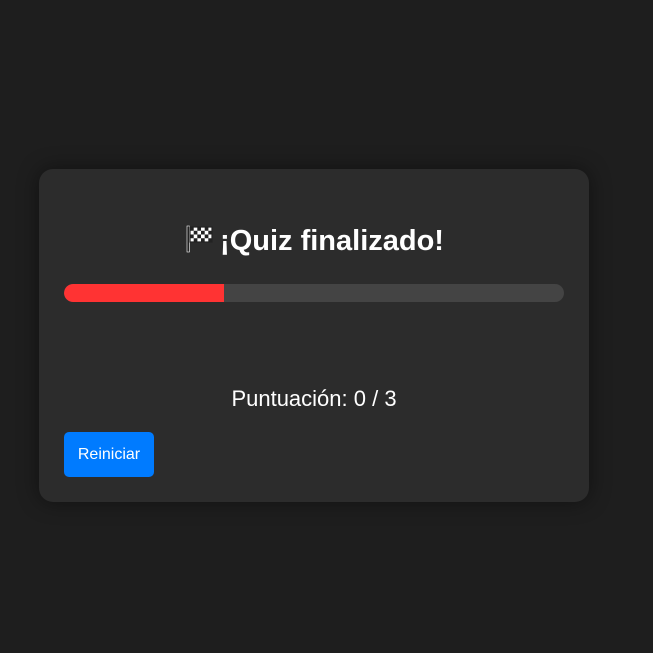 The height and width of the screenshot is (653, 653). Describe the element at coordinates (199, 242) in the screenshot. I see `checkered-flag-icon` at that location.